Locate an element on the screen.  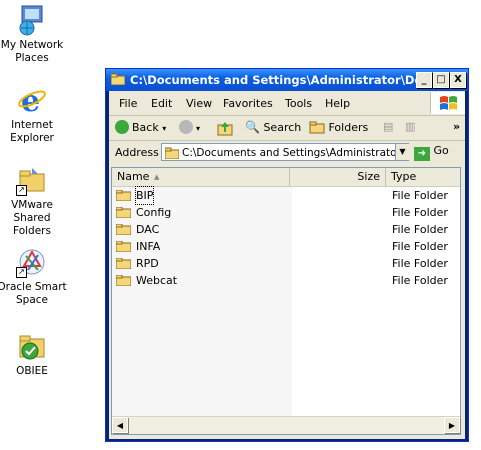
desktop-icon-network-places: My Network Places is located at coordinates (35, 34).